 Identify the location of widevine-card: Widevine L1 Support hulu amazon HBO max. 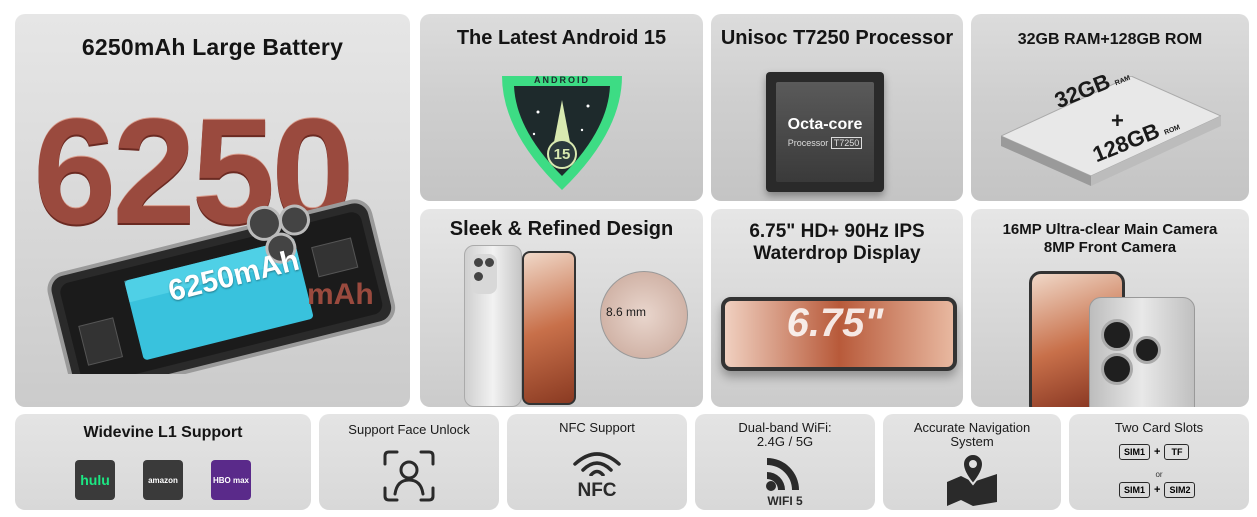
(163, 462).